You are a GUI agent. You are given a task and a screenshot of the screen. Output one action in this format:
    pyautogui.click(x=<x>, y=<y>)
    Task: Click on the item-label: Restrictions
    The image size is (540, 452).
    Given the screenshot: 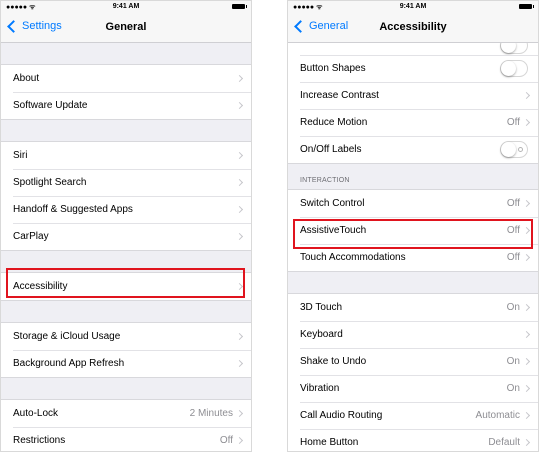 What is the action you would take?
    pyautogui.click(x=39, y=440)
    